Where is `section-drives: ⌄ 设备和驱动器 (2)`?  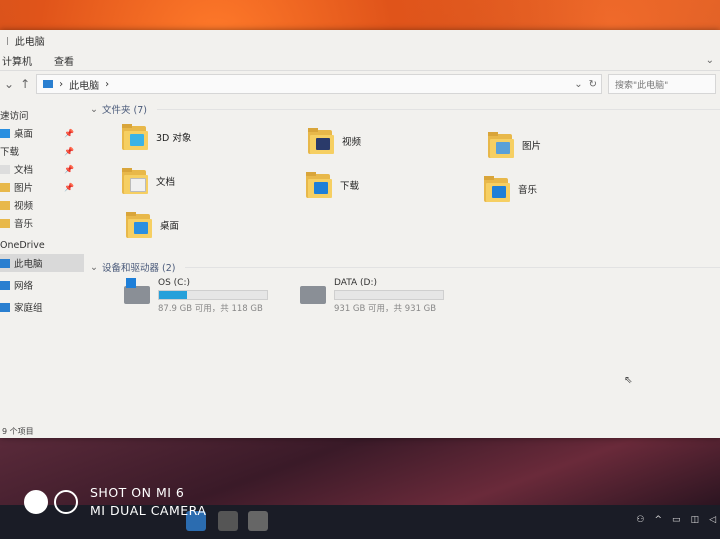 section-drives: ⌄ 设备和驱动器 (2) is located at coordinates (405, 267).